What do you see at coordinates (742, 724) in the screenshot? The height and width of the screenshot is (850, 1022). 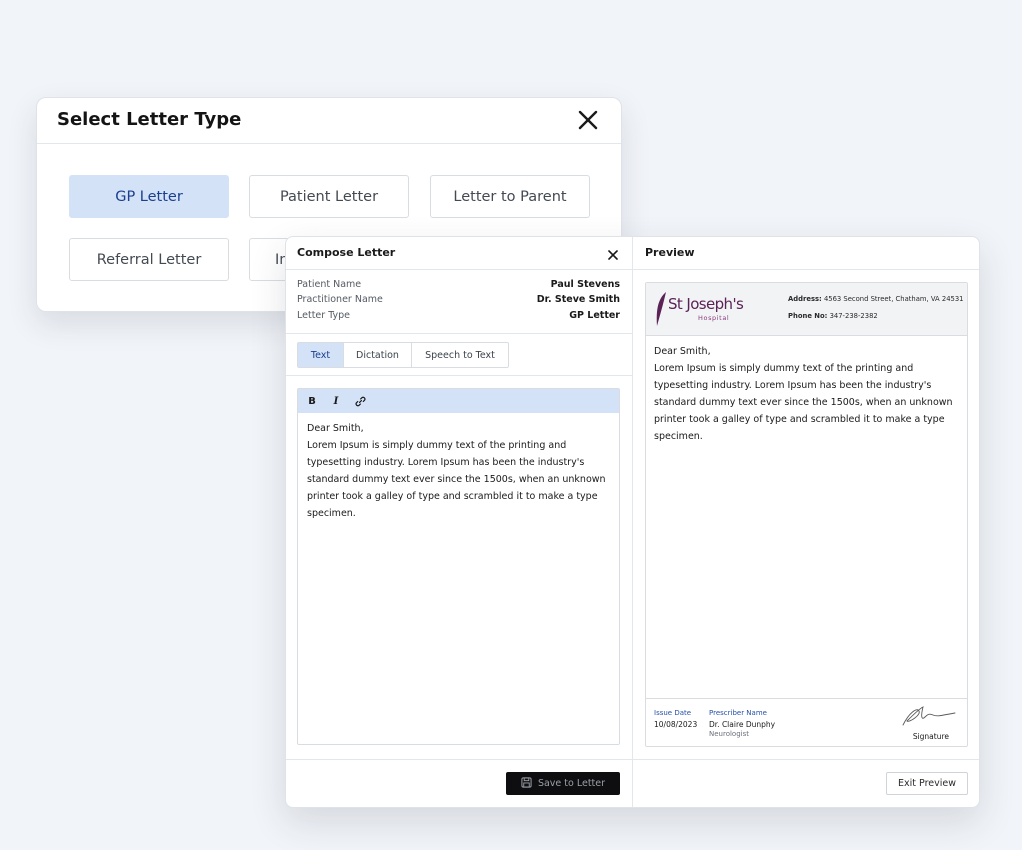 I see `prescriber-name-value: Dr. Claire Dunphy` at bounding box center [742, 724].